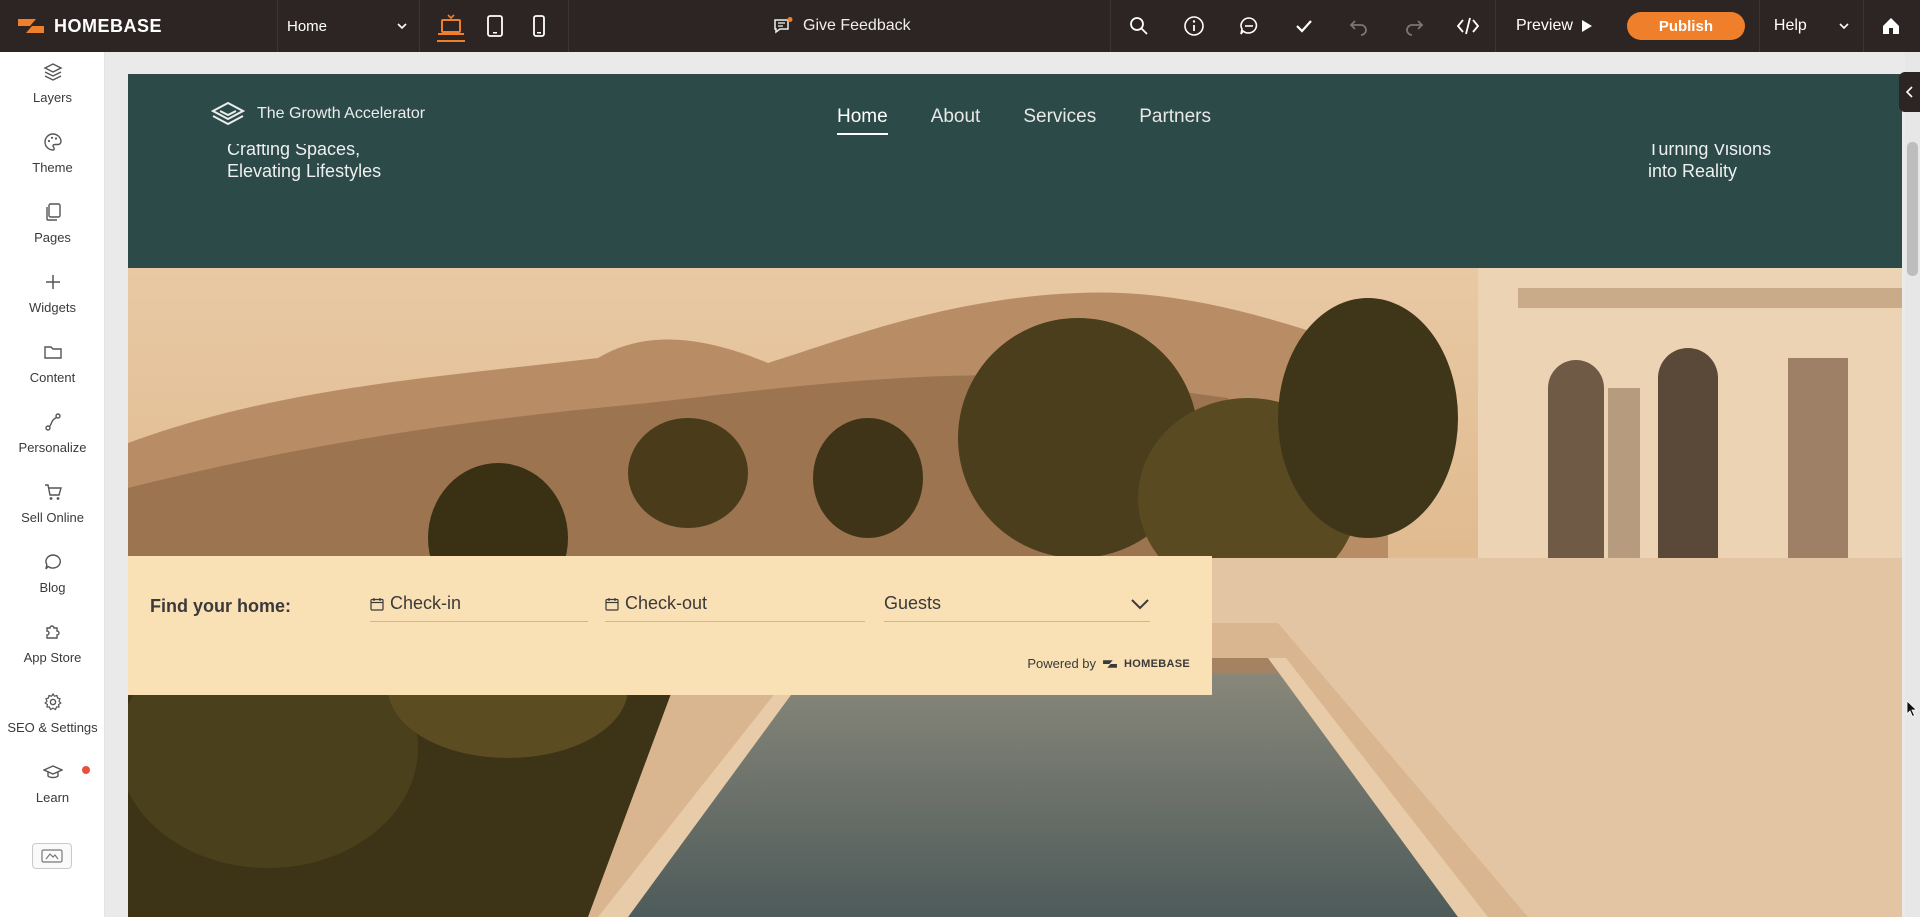 This screenshot has width=1920, height=917. Describe the element at coordinates (862, 120) in the screenshot. I see `site-nav-home: Home` at that location.